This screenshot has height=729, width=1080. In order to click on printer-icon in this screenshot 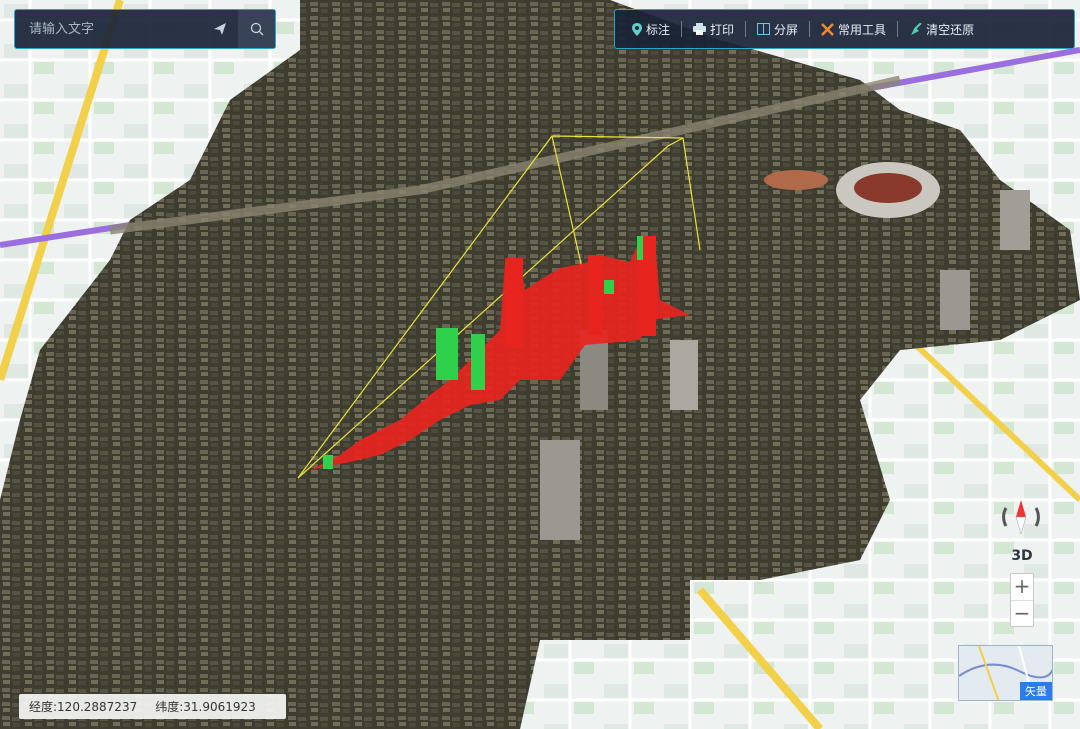, I will do `click(700, 29)`.